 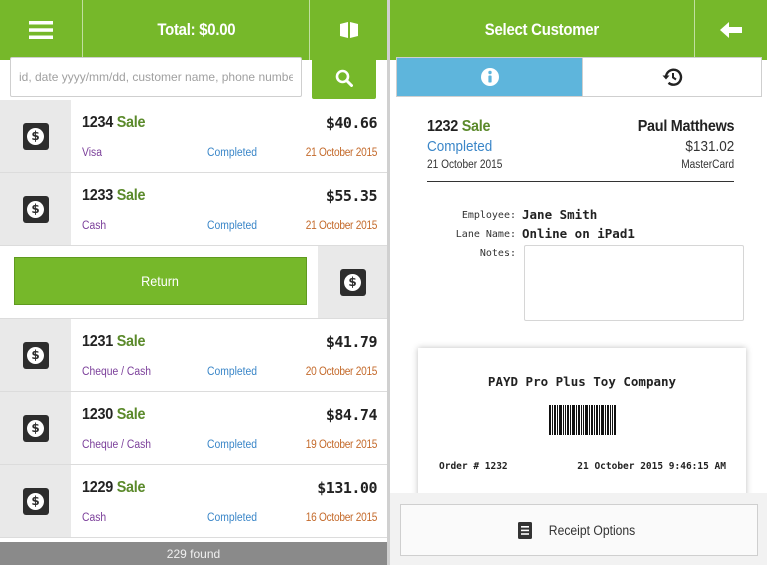 I want to click on tab-history, so click(x=671, y=77).